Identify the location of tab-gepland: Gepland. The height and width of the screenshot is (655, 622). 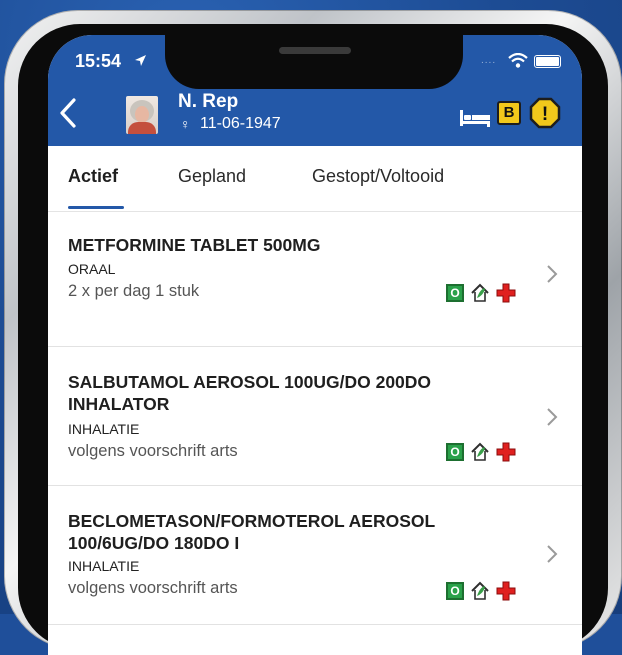
(212, 176).